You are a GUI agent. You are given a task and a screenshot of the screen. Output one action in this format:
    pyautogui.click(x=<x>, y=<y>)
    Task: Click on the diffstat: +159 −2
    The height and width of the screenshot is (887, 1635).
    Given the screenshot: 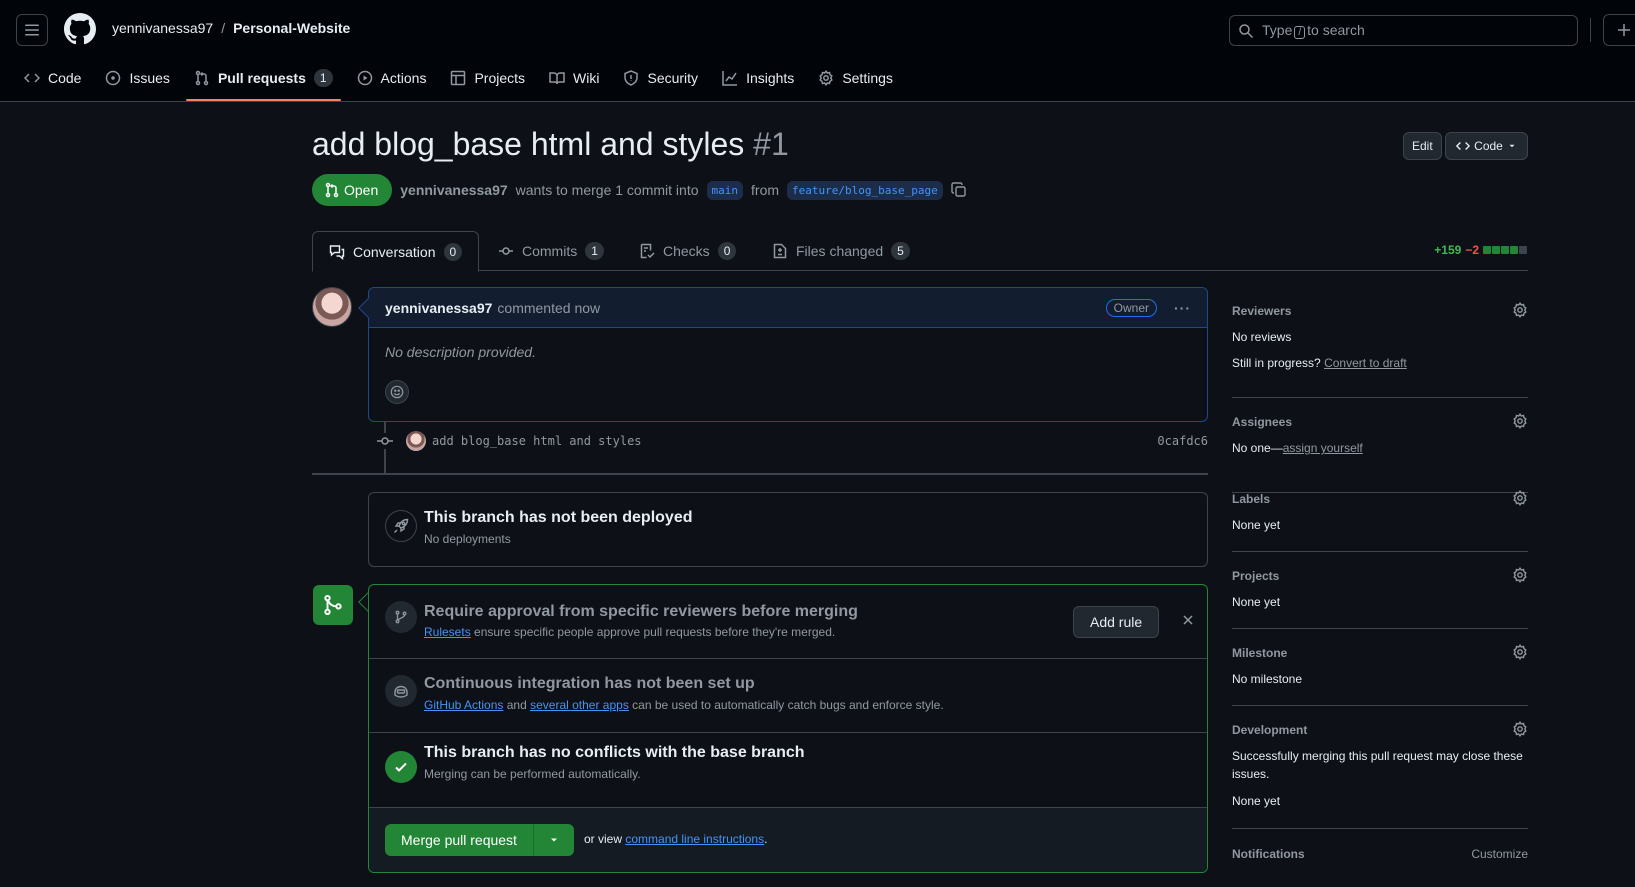 What is the action you would take?
    pyautogui.click(x=1481, y=250)
    